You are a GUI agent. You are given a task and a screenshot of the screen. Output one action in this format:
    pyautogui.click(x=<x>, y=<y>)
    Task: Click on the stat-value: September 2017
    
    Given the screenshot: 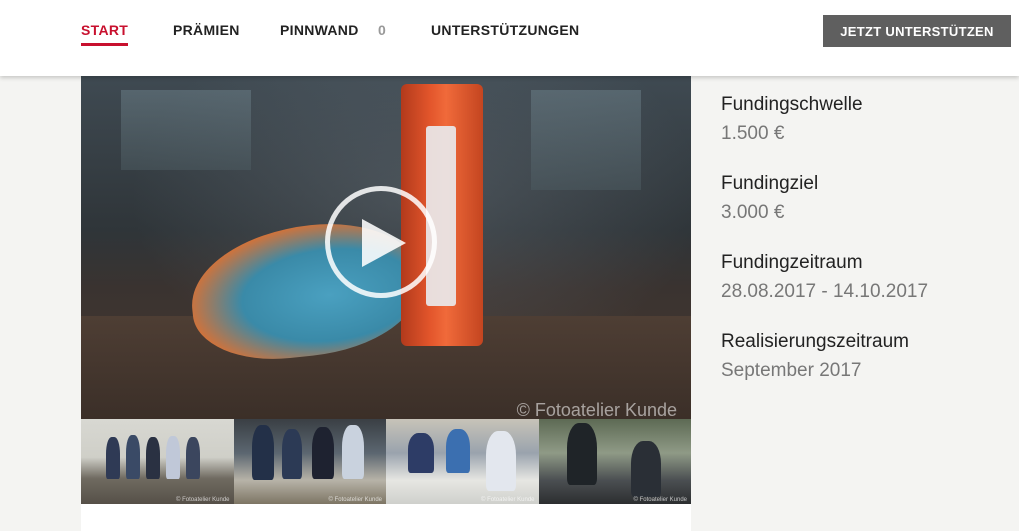 What is the action you would take?
    pyautogui.click(x=791, y=370)
    